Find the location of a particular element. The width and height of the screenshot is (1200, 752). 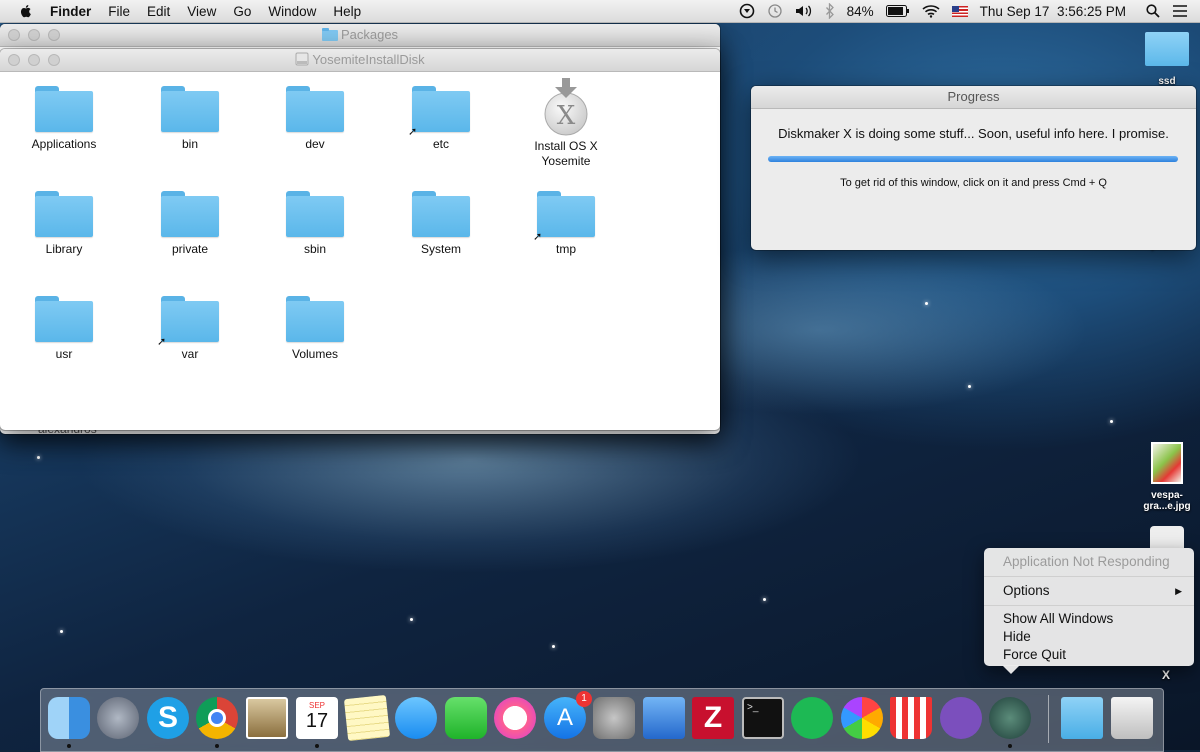

titlebar-progress: Progress is located at coordinates (973, 97).